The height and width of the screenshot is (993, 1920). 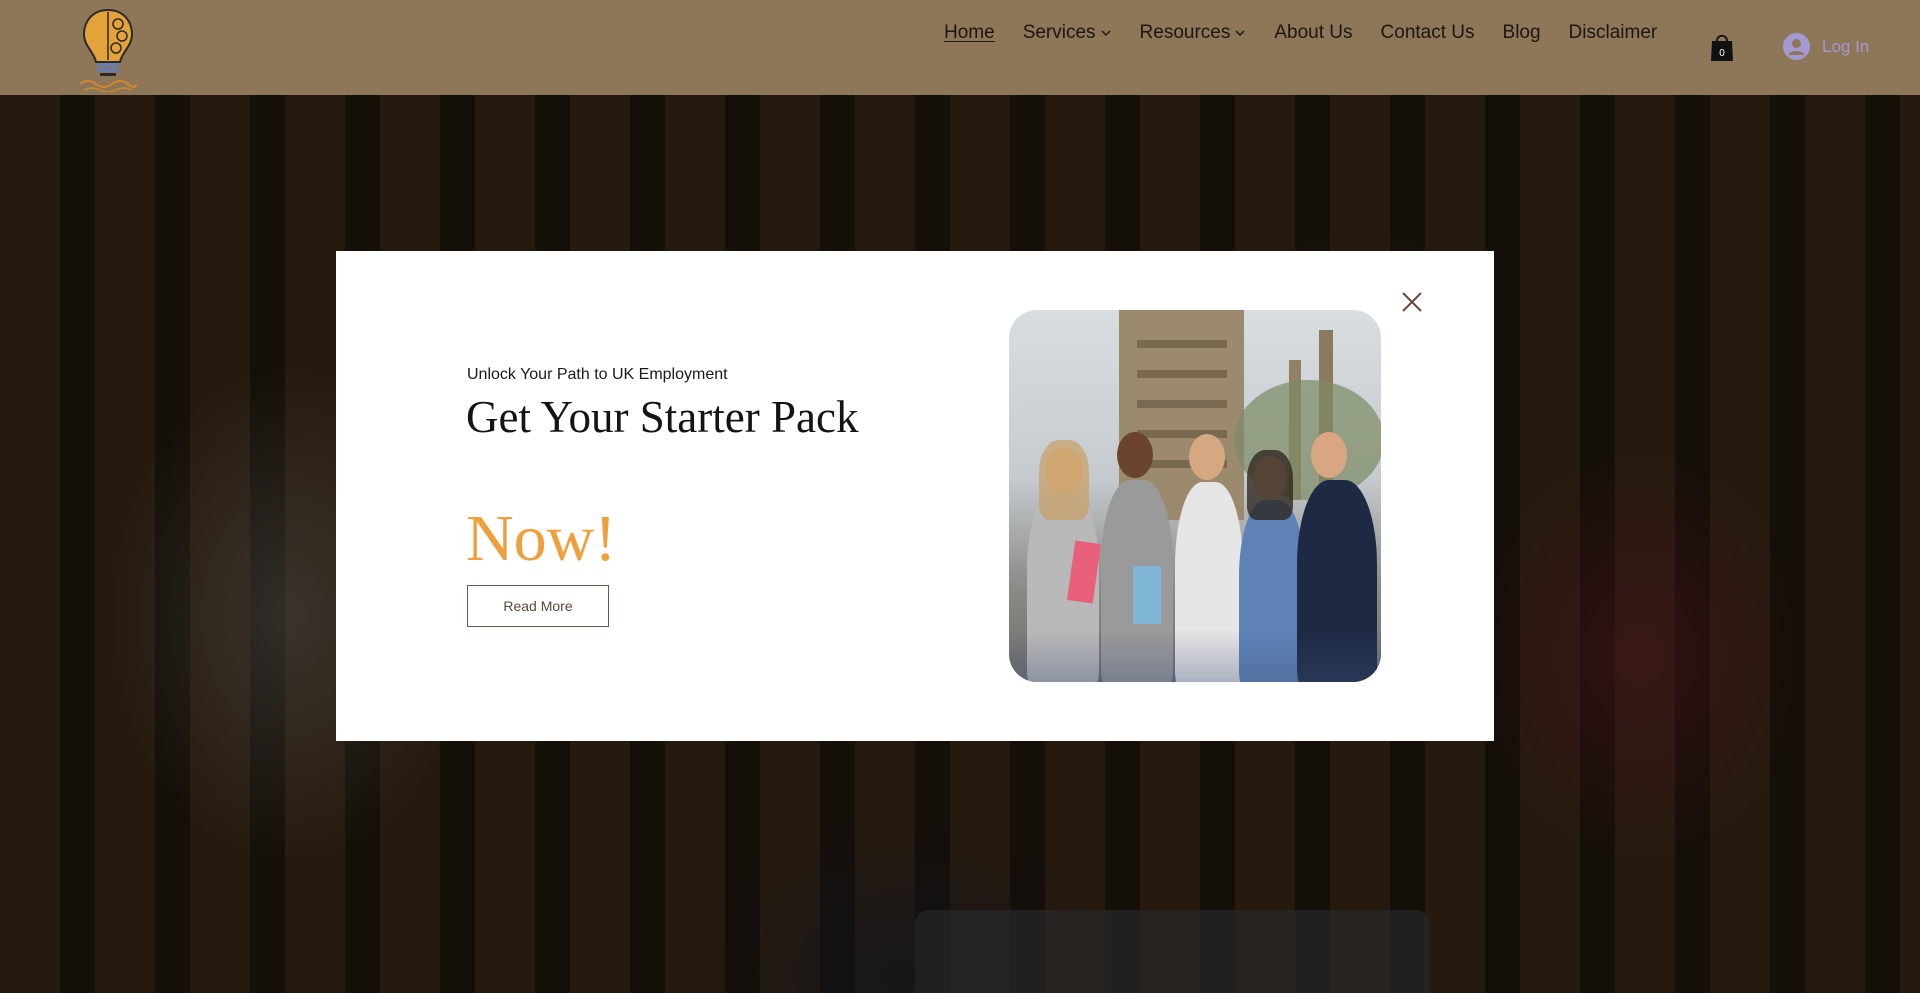 I want to click on students-photo, so click(x=1195, y=496).